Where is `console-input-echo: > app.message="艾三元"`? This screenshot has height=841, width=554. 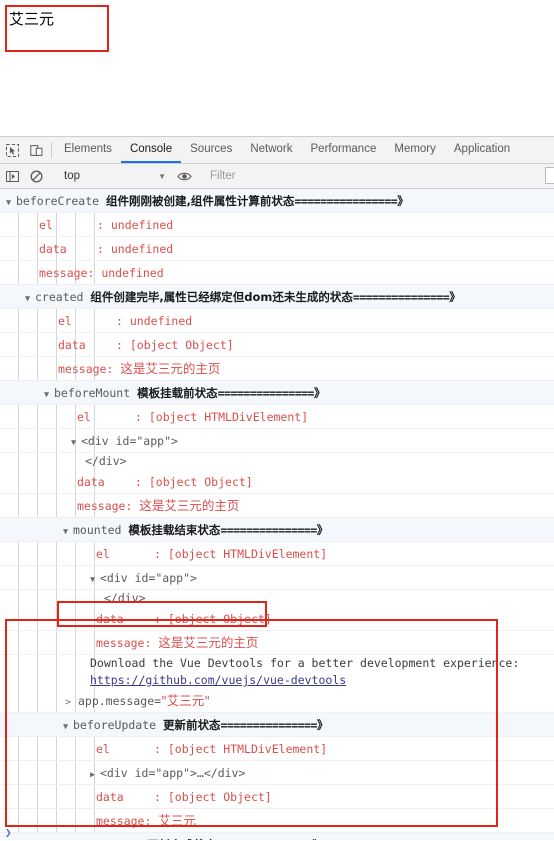 console-input-echo: > app.message="艾三元" is located at coordinates (277, 701).